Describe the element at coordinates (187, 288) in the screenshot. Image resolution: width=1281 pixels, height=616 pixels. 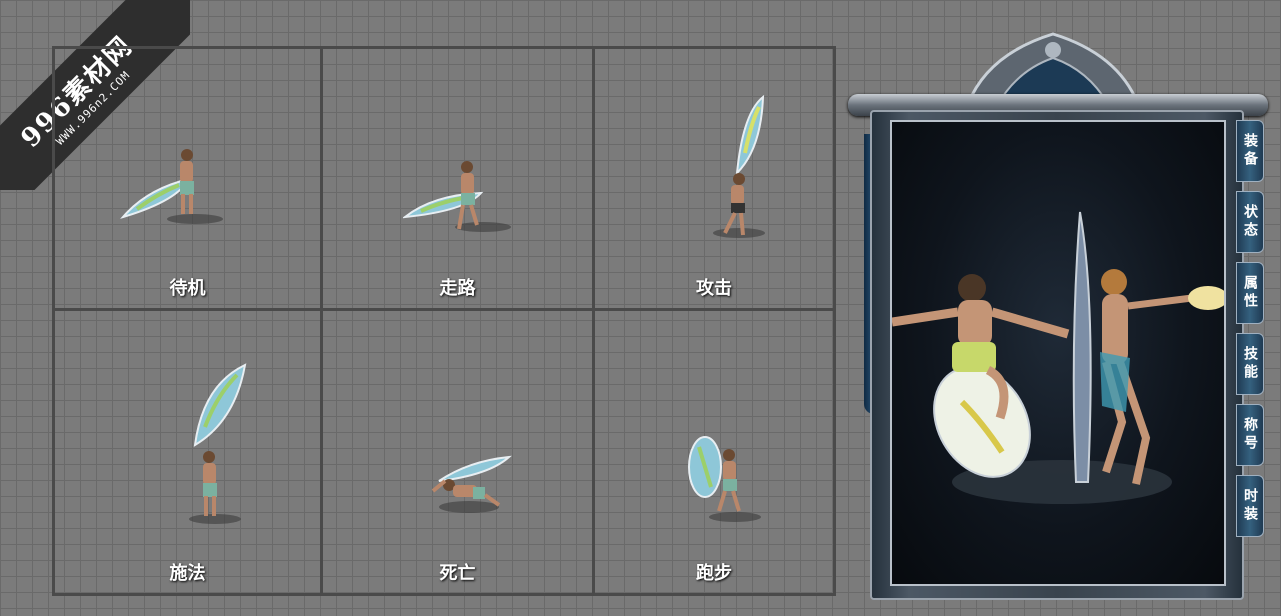
I see `animation-label-idle: 待机` at that location.